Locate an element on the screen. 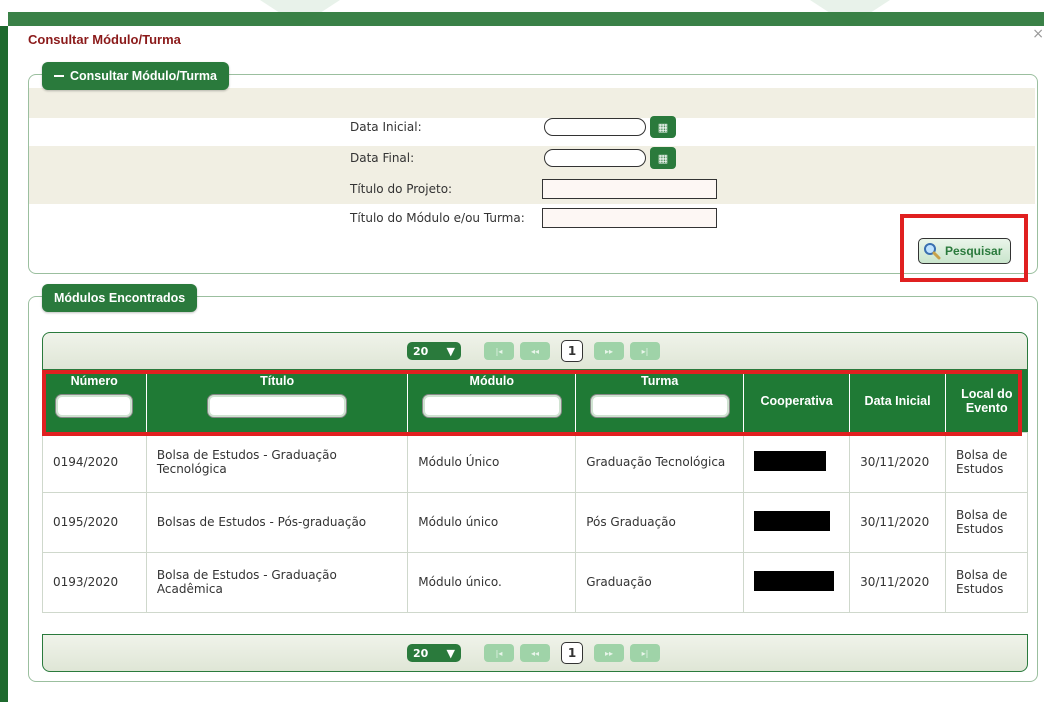 This screenshot has height=702, width=1044. titulo-filter-input is located at coordinates (277, 406).